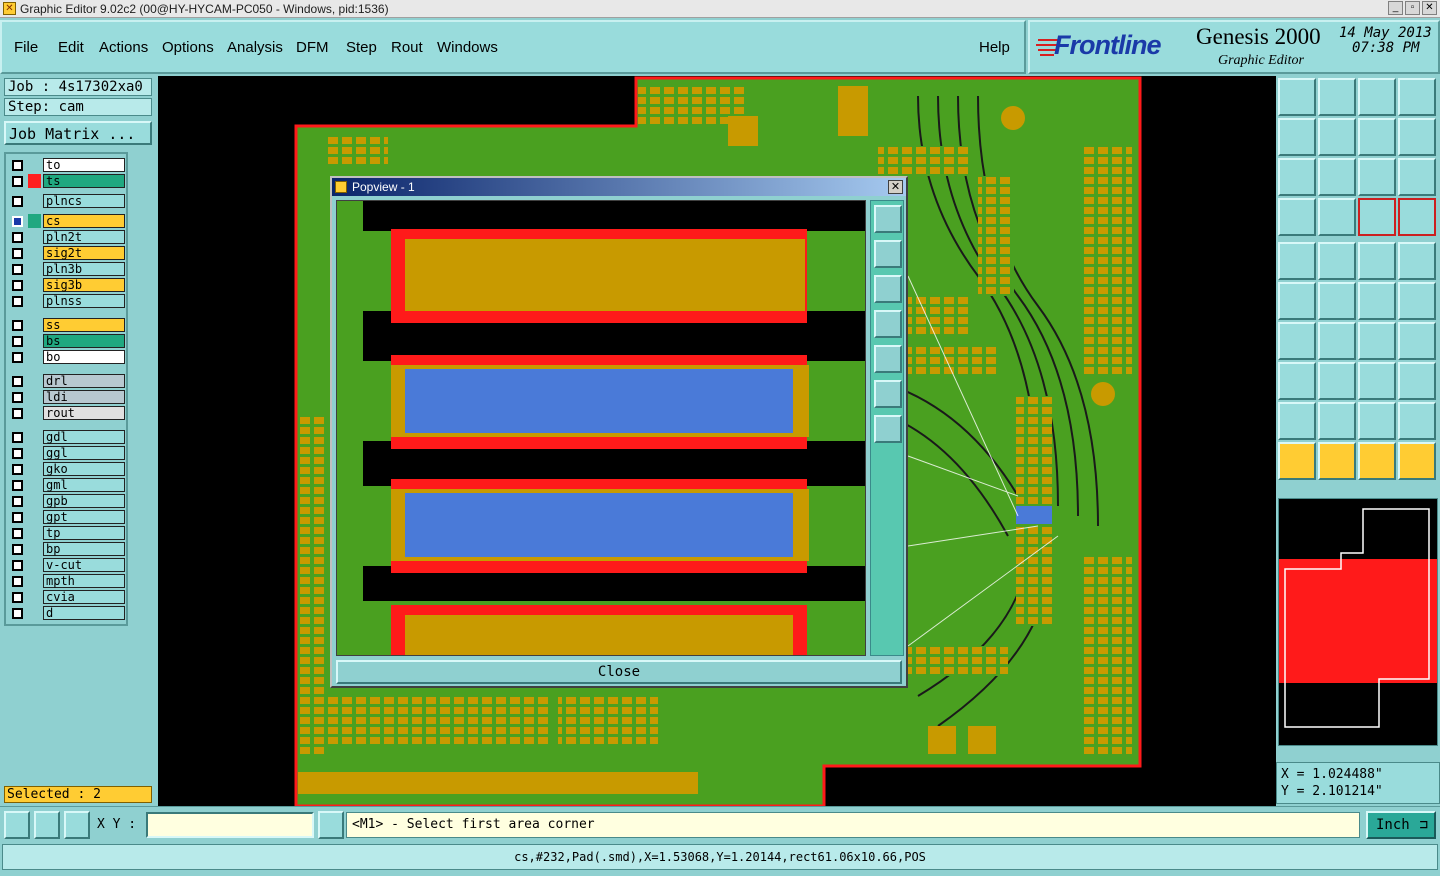 The image size is (1440, 876). What do you see at coordinates (1337, 177) in the screenshot?
I see `center-icon` at bounding box center [1337, 177].